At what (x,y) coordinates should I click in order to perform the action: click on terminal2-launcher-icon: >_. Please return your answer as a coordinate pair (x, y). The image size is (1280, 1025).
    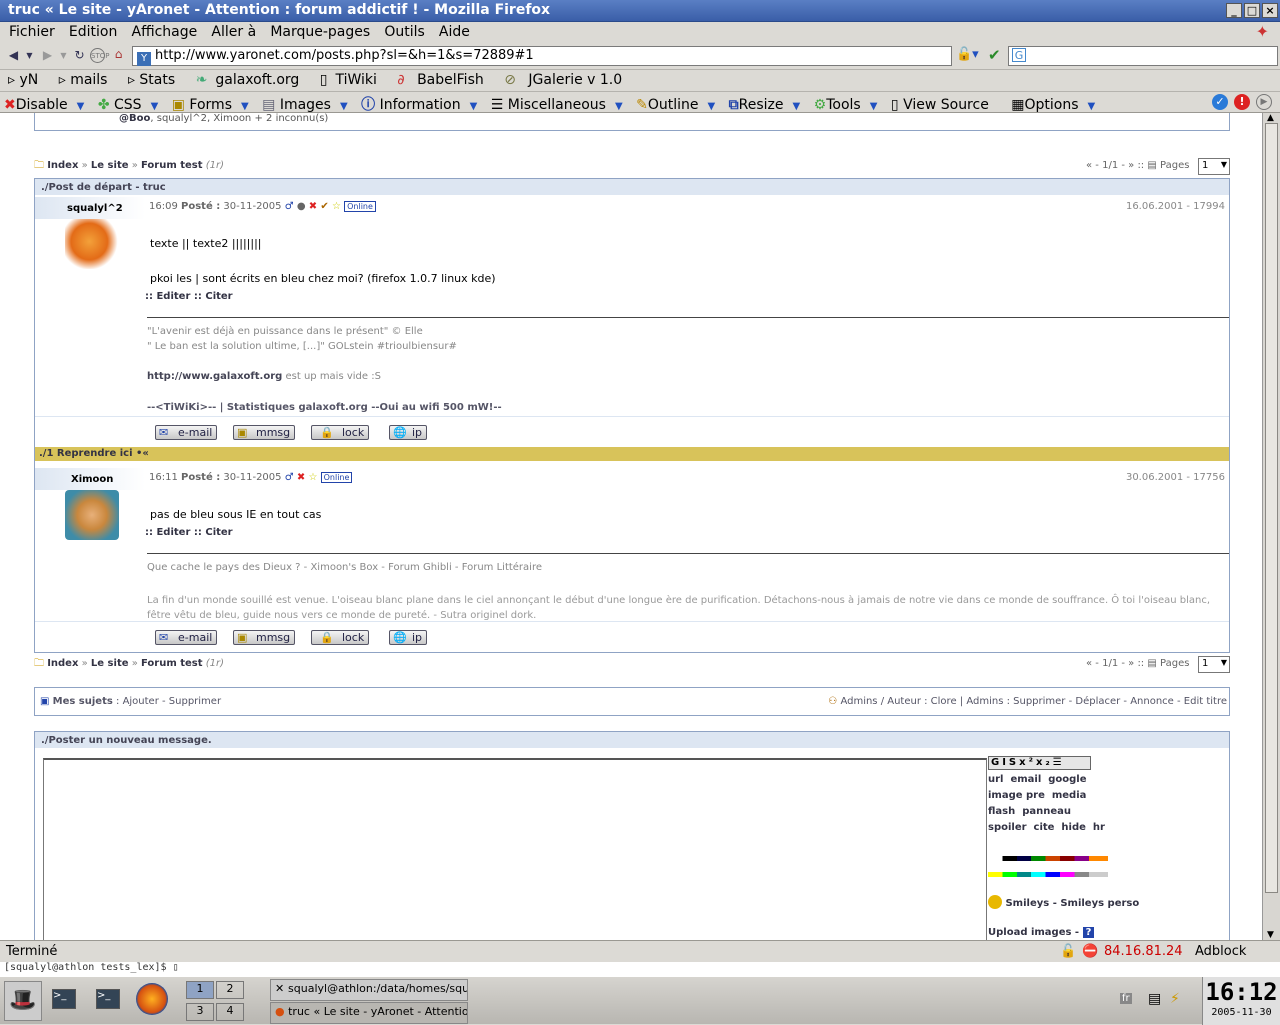
    Looking at the image, I should click on (108, 999).